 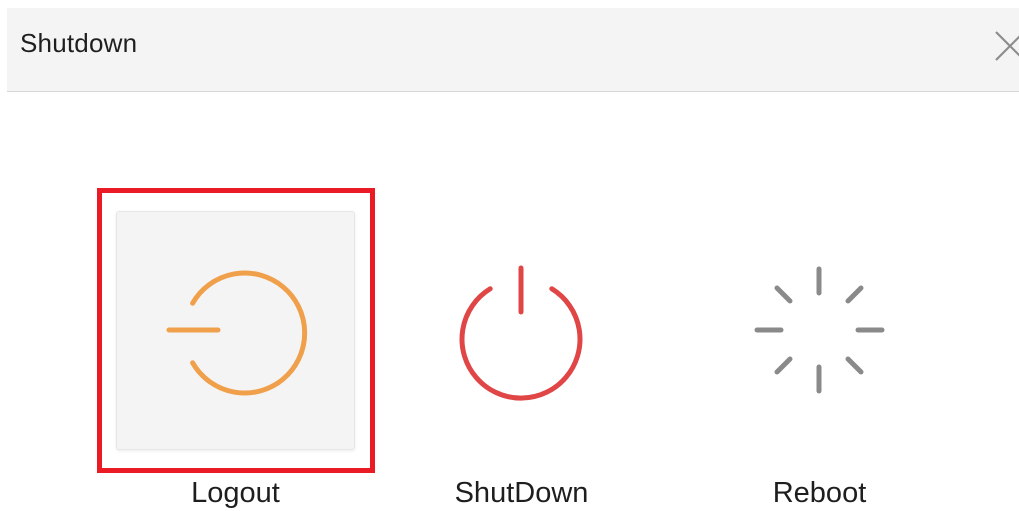 I want to click on close-button, so click(x=1001, y=50).